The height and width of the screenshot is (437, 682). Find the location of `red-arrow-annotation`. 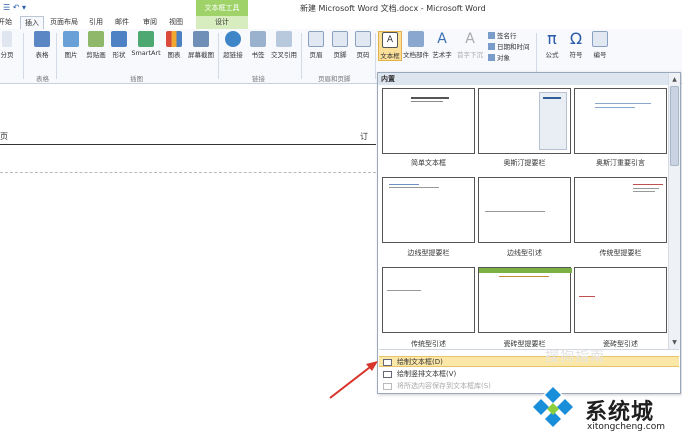

red-arrow-annotation is located at coordinates (353, 380).